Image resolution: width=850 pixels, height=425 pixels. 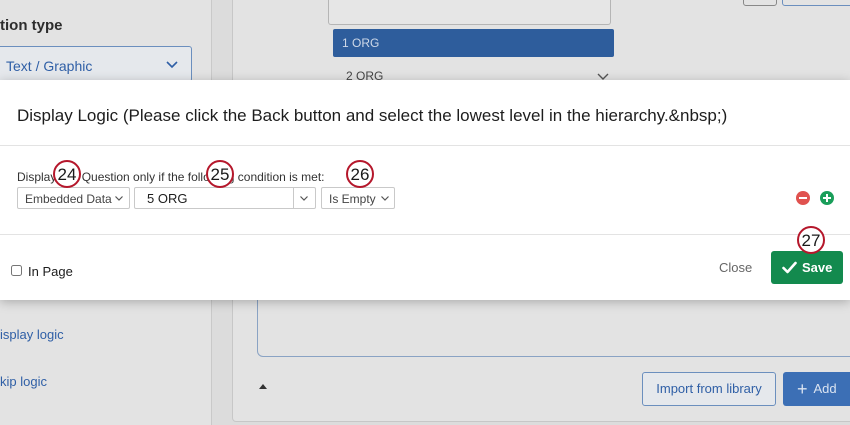 I want to click on step-callout-25: 25, so click(x=220, y=174).